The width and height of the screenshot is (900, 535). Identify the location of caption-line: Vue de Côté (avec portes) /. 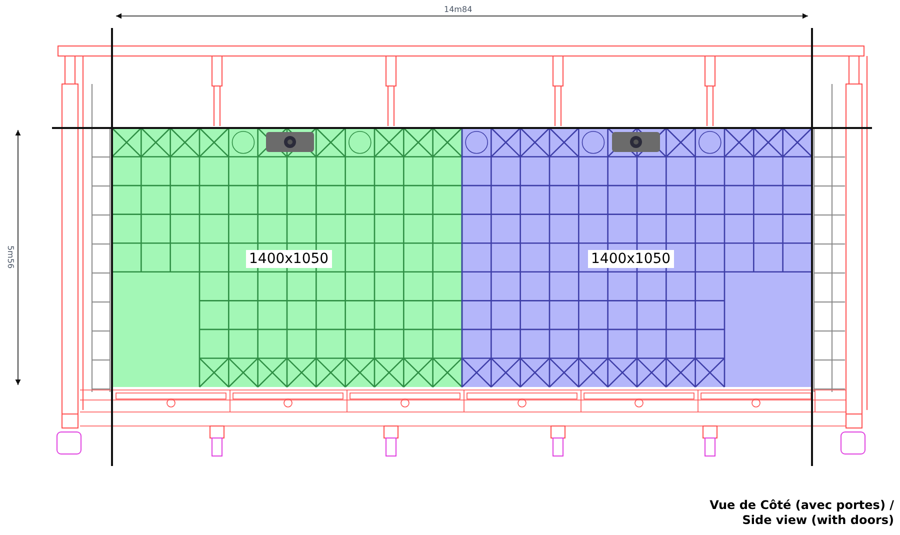
(802, 505).